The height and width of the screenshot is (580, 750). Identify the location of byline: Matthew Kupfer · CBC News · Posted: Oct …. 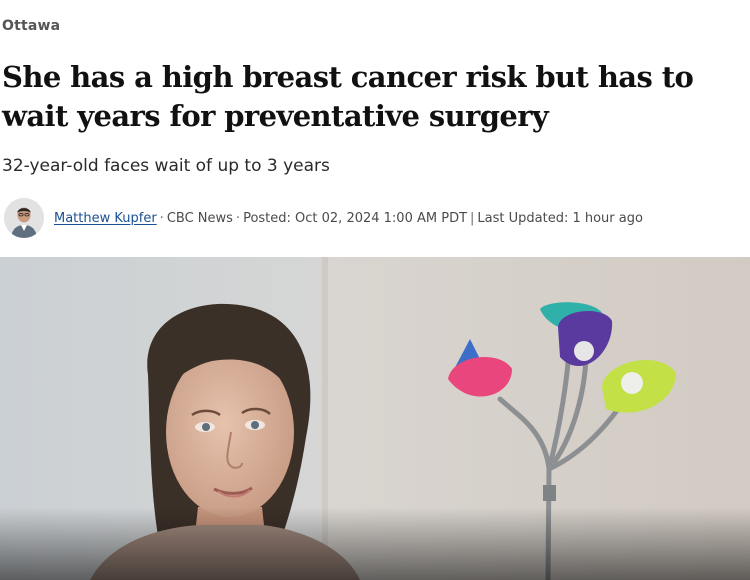
(374, 218).